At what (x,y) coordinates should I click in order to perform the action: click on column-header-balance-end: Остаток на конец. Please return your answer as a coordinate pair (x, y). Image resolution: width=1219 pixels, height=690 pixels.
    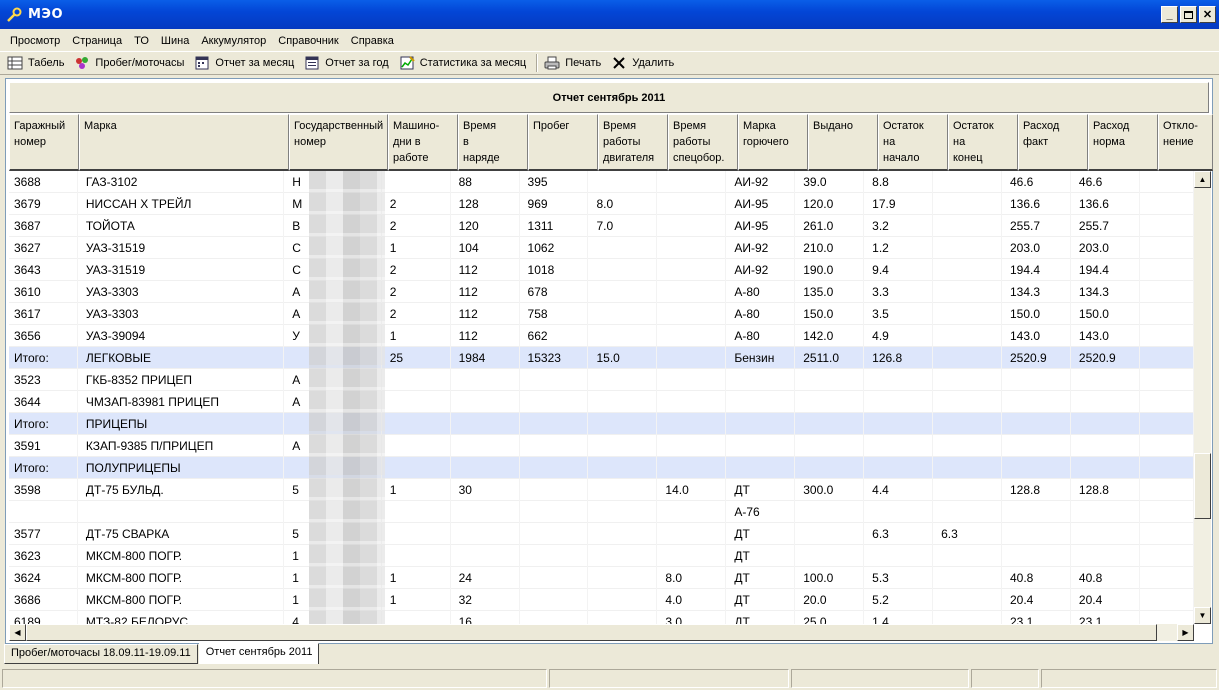
    Looking at the image, I should click on (983, 142).